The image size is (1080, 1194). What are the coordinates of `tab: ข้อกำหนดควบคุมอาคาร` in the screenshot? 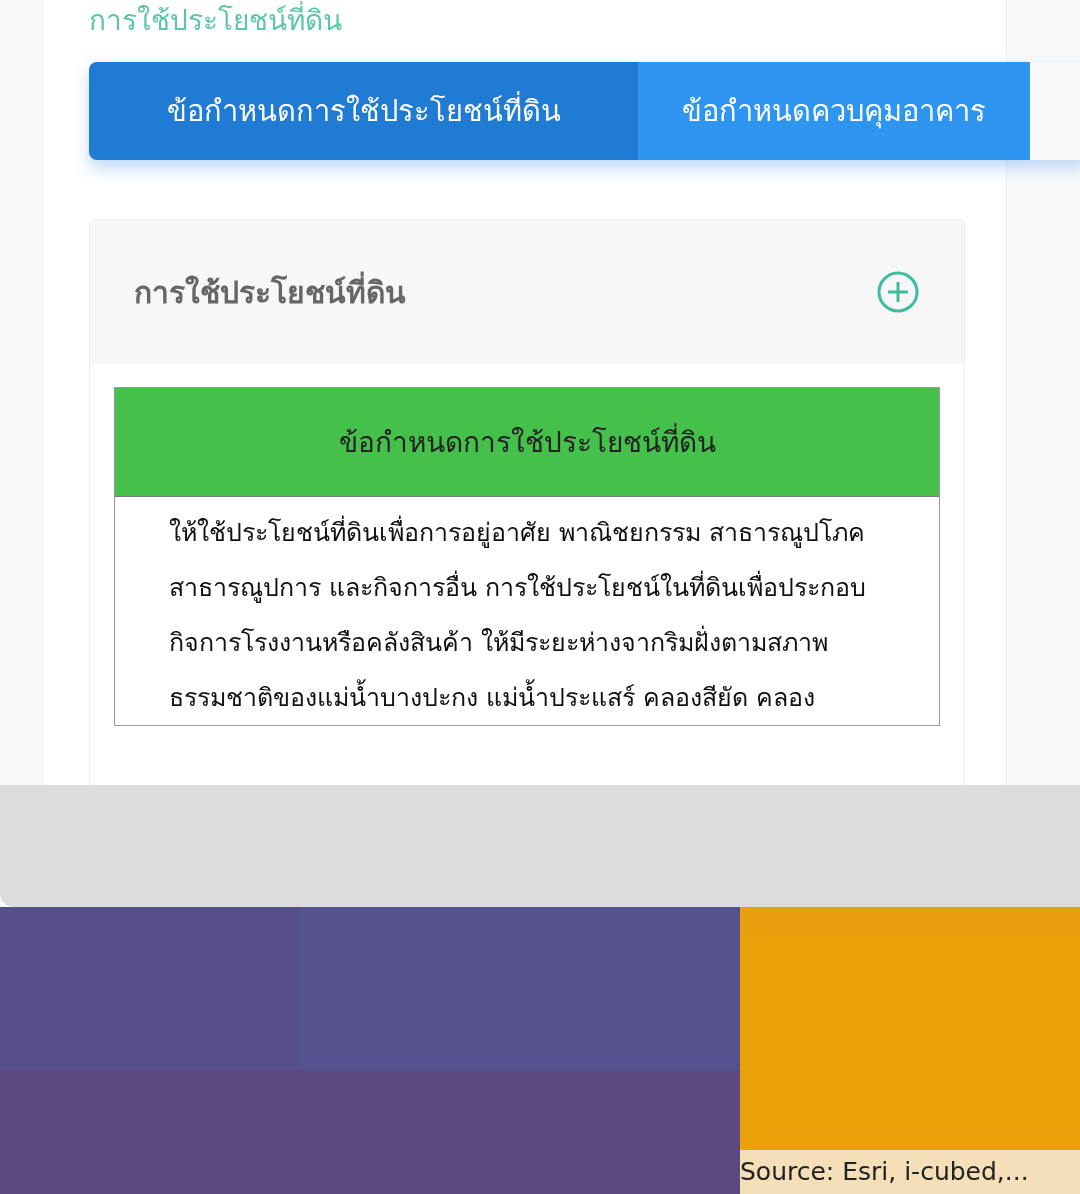 It's located at (834, 111).